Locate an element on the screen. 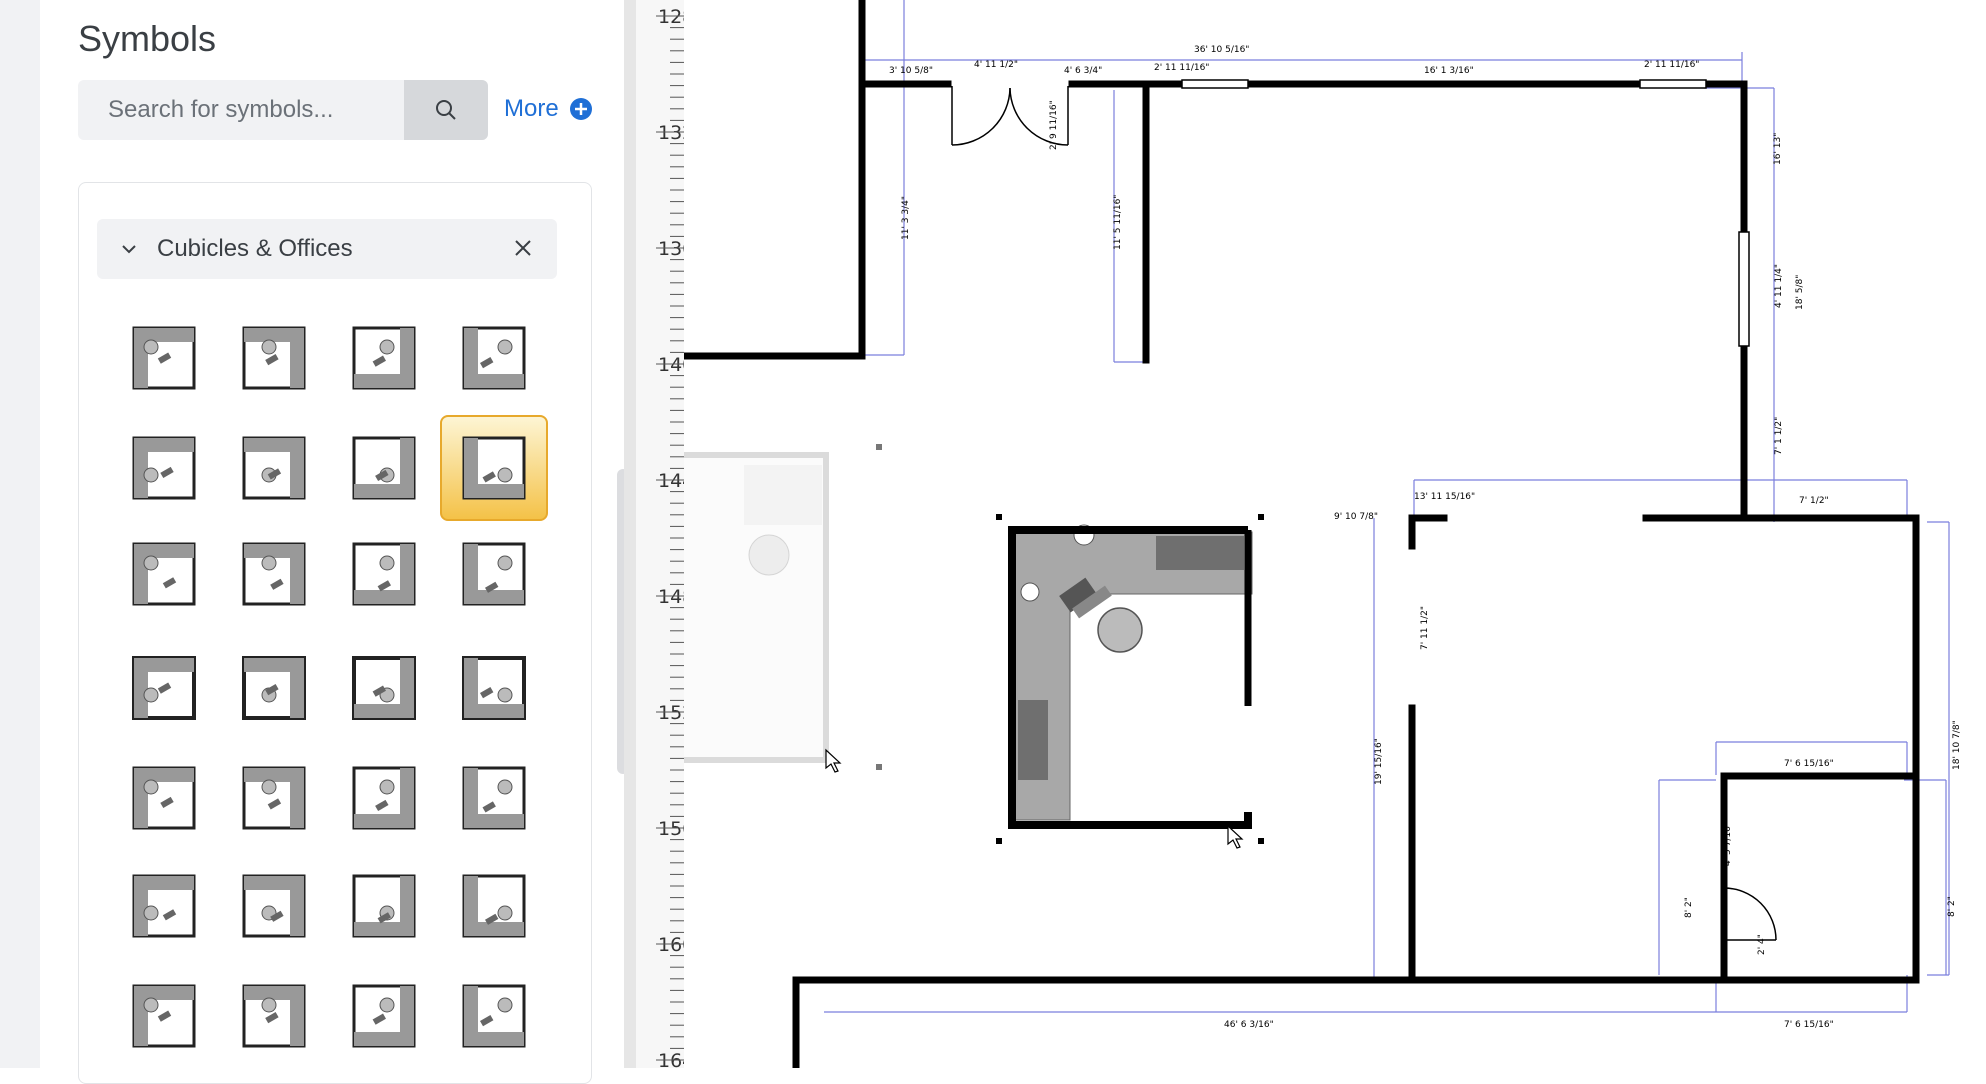  dimension-label: 4' 5 7/16" is located at coordinates (1728, 844).